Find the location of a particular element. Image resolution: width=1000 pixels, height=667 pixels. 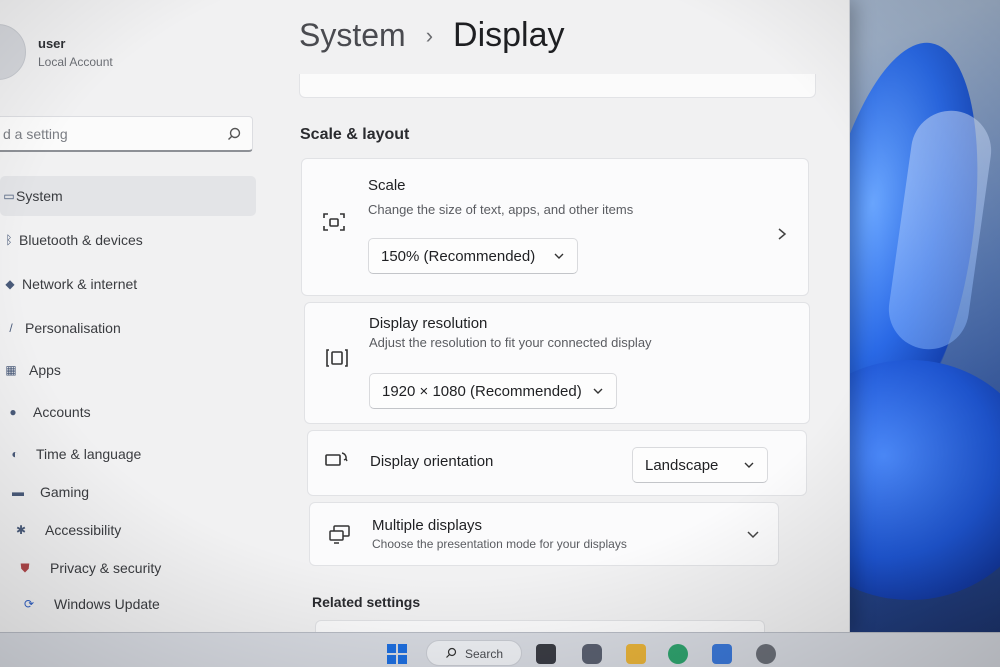

taskbar: Search is located at coordinates (500, 649).